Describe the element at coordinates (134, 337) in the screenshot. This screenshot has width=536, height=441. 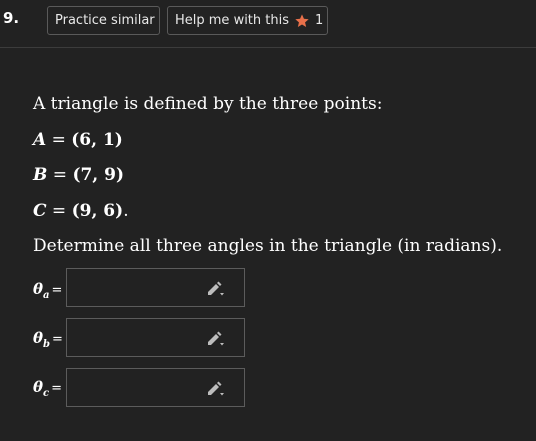
I see `theta-b-input` at that location.